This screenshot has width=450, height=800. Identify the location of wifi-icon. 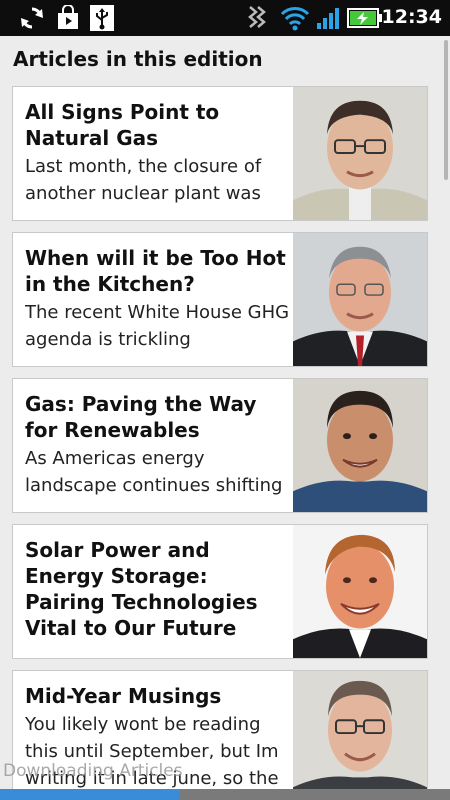
(295, 19).